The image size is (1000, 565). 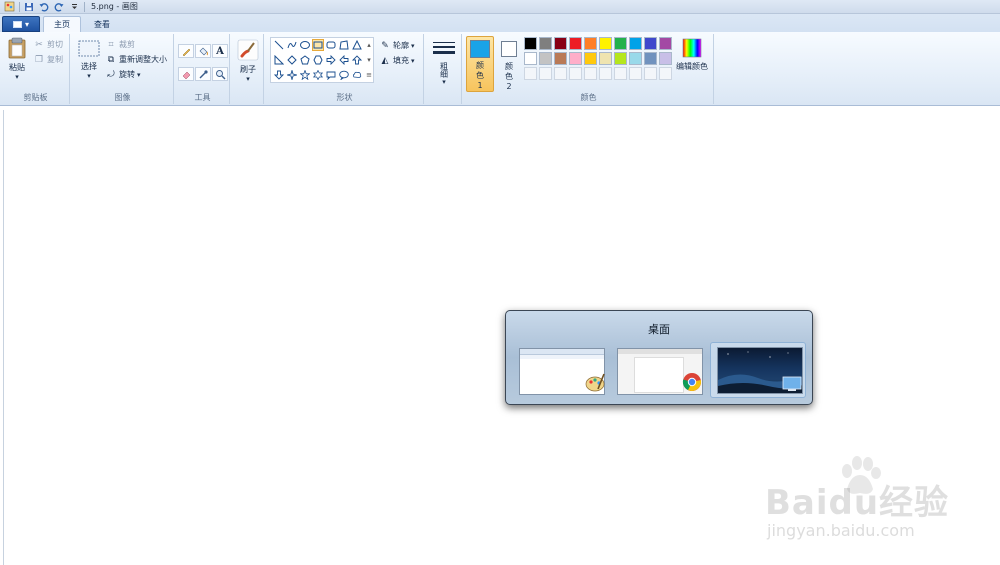 What do you see at coordinates (369, 75) in the screenshot?
I see `shapes-more-icon: ≡` at bounding box center [369, 75].